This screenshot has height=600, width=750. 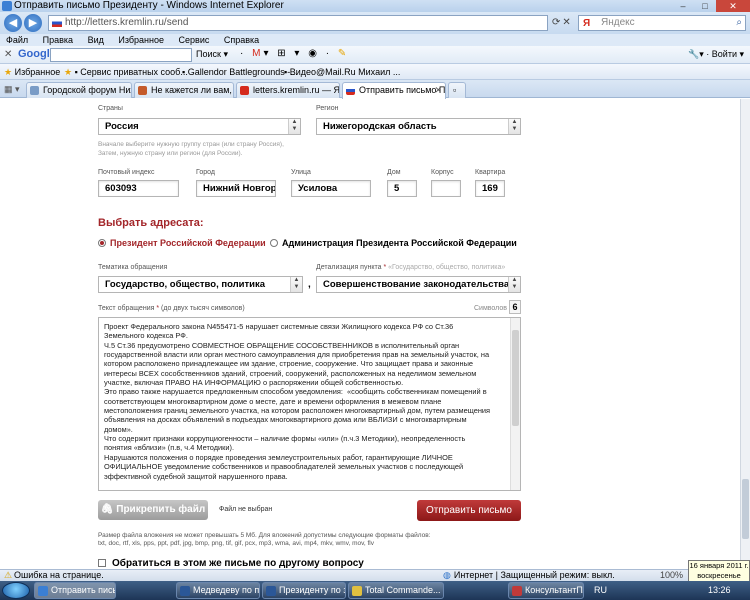 I want to click on postcode-field: 603093, so click(x=138, y=188).